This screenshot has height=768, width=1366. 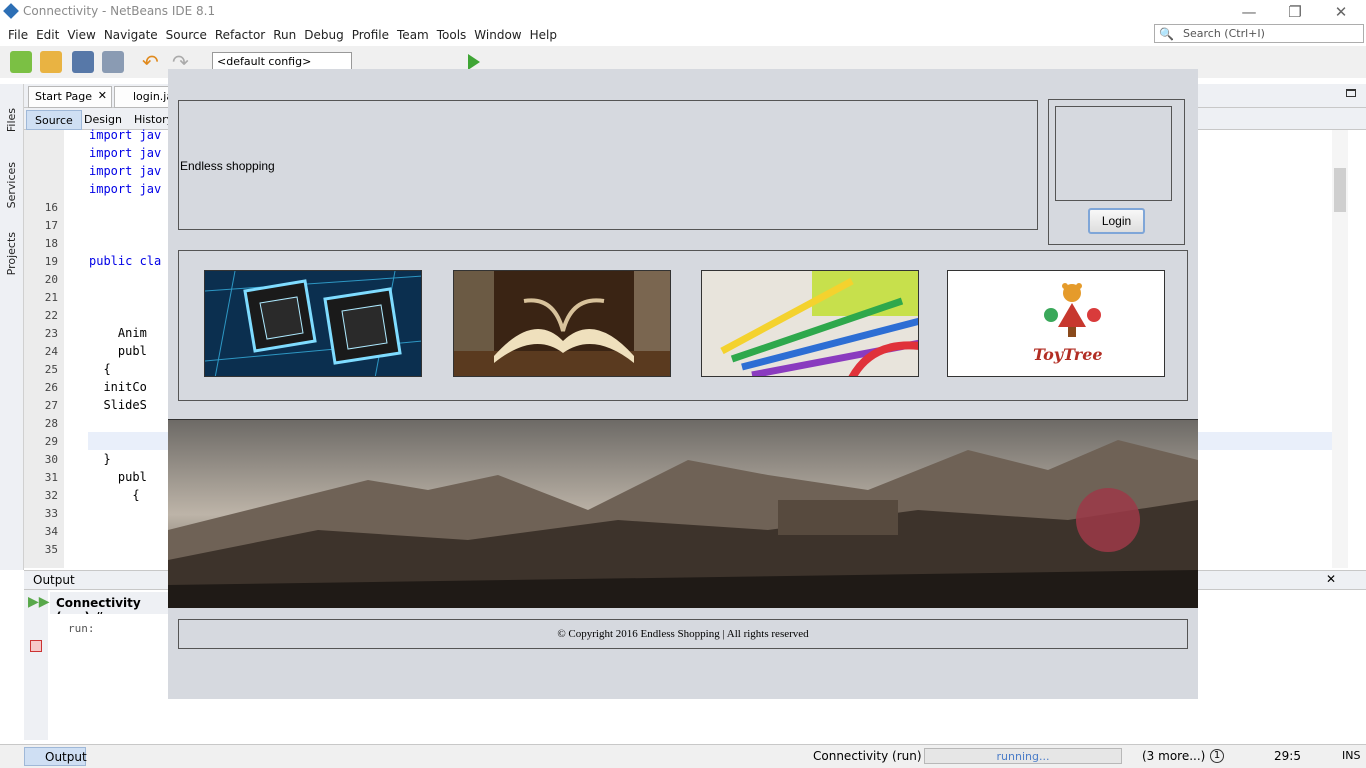 What do you see at coordinates (683, 12) in the screenshot?
I see `title-bar: Connectivity - NetBeans IDE 8.1 — ❐ ✕` at bounding box center [683, 12].